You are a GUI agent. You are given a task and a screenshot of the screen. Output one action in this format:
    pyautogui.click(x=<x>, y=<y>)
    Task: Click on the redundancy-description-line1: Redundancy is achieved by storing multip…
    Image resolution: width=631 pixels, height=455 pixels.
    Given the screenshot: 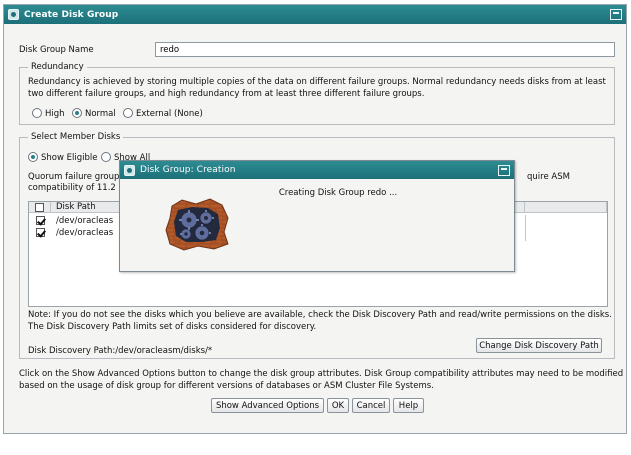 What is the action you would take?
    pyautogui.click(x=317, y=82)
    